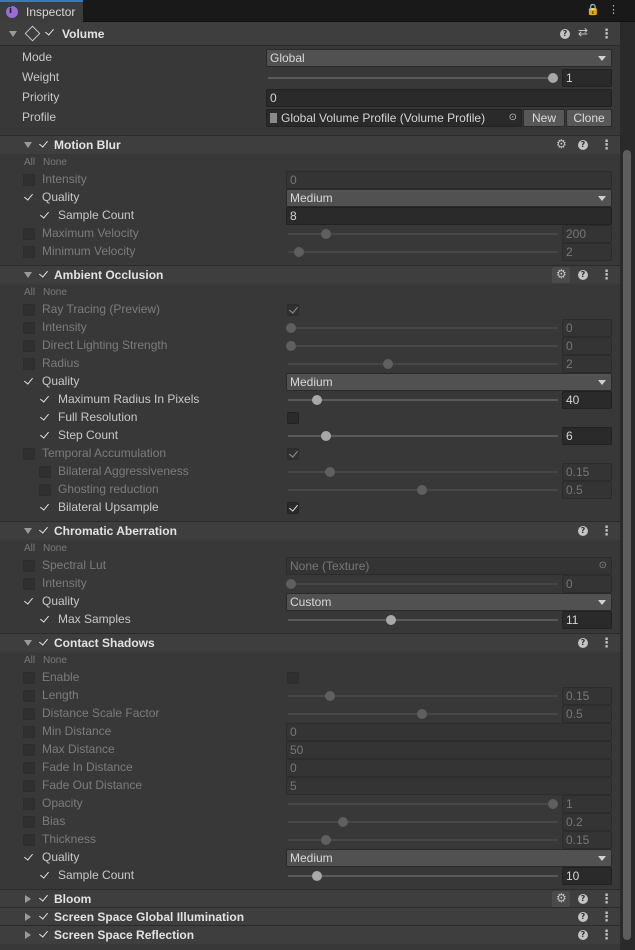 This screenshot has width=635, height=950. Describe the element at coordinates (449, 566) in the screenshot. I see `ca-spectral-lut-field: None (Texture) ⊙` at that location.